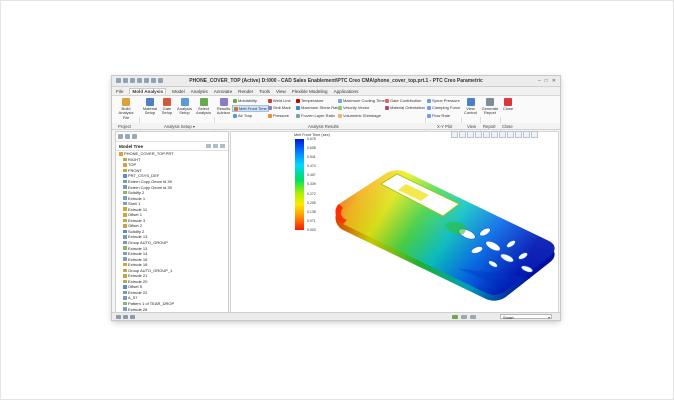  I want to click on results-advisor-button: Results Advisor, so click(223, 107).